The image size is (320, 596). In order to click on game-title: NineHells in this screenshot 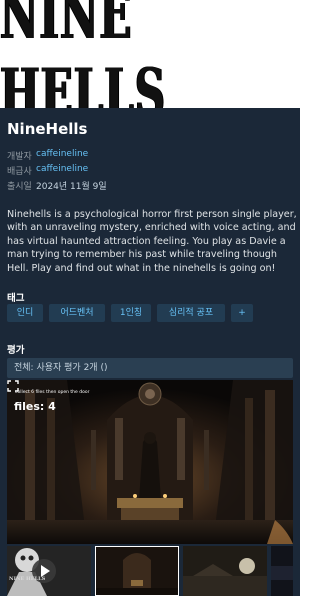, I will do `click(47, 129)`.